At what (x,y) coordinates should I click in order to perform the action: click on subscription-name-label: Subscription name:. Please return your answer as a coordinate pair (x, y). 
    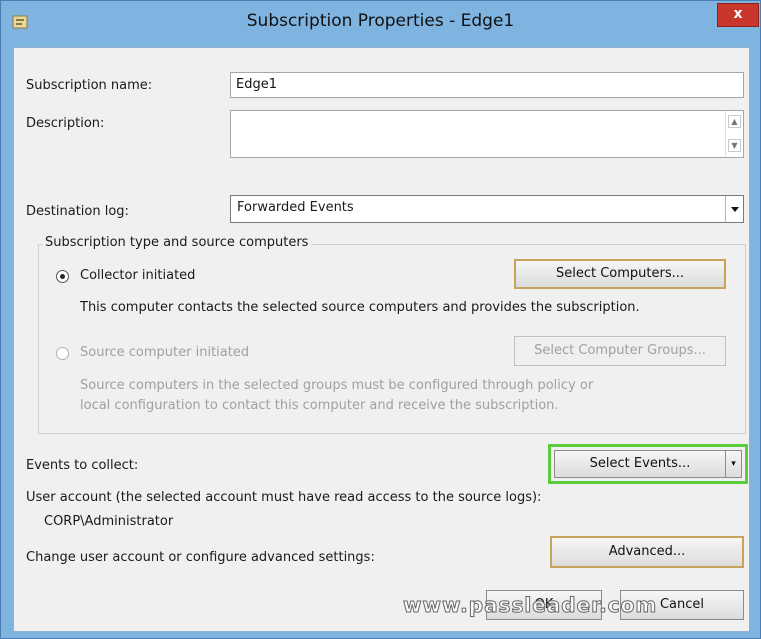
    Looking at the image, I should click on (89, 85).